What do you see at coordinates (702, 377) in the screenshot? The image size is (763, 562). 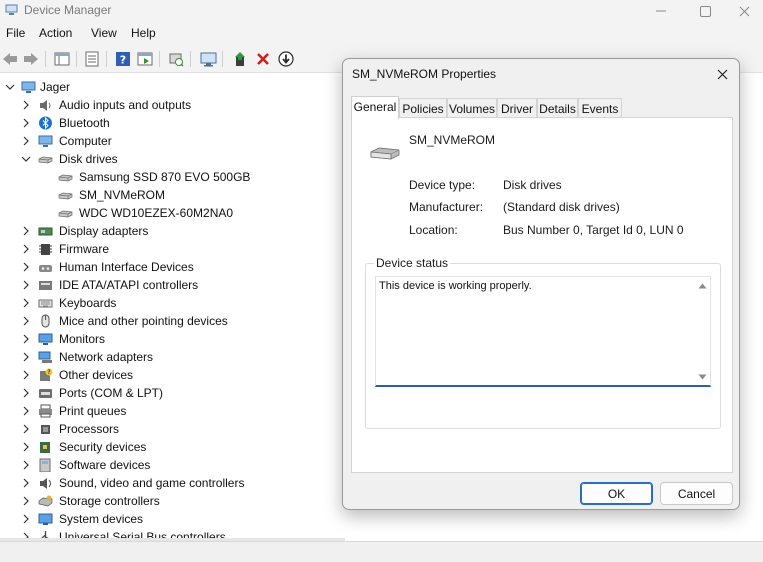 I see `scroll-down-icon` at bounding box center [702, 377].